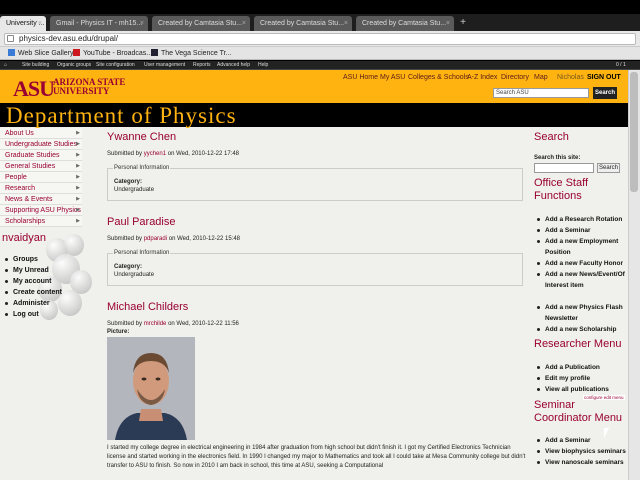 This screenshot has width=640, height=480. Describe the element at coordinates (203, 324) in the screenshot. I see `post-date: on Wed, 2010-12-22 11:56` at that location.